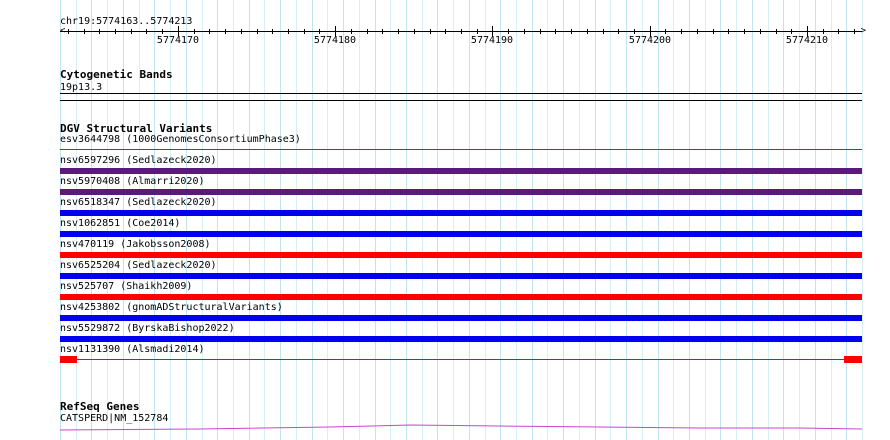 Image resolution: width=890 pixels, height=440 pixels. Describe the element at coordinates (147, 328) in the screenshot. I see `dgv-variant-label: nsv5529872 (ByrskaBishop2022)` at that location.